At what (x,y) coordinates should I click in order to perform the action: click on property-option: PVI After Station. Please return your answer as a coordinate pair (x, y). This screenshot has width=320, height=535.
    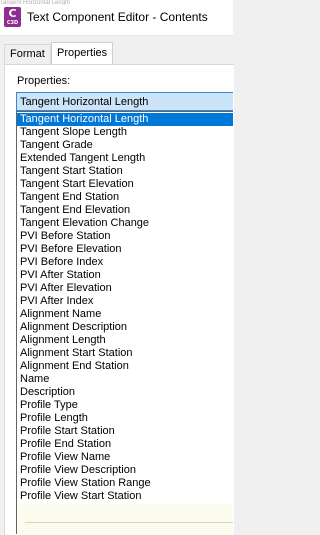
    Looking at the image, I should click on (125, 275).